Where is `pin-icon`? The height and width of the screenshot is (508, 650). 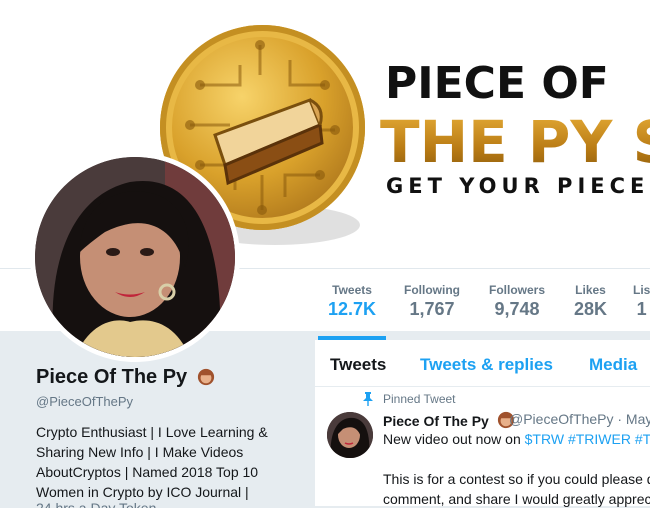 pin-icon is located at coordinates (368, 399).